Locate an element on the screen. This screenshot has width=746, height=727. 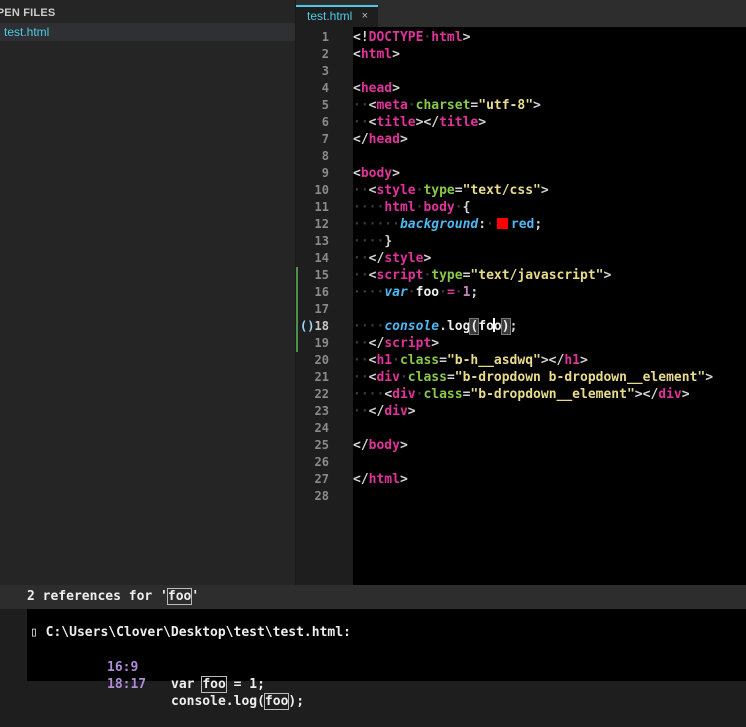
line-number: 27 is located at coordinates (321, 479).